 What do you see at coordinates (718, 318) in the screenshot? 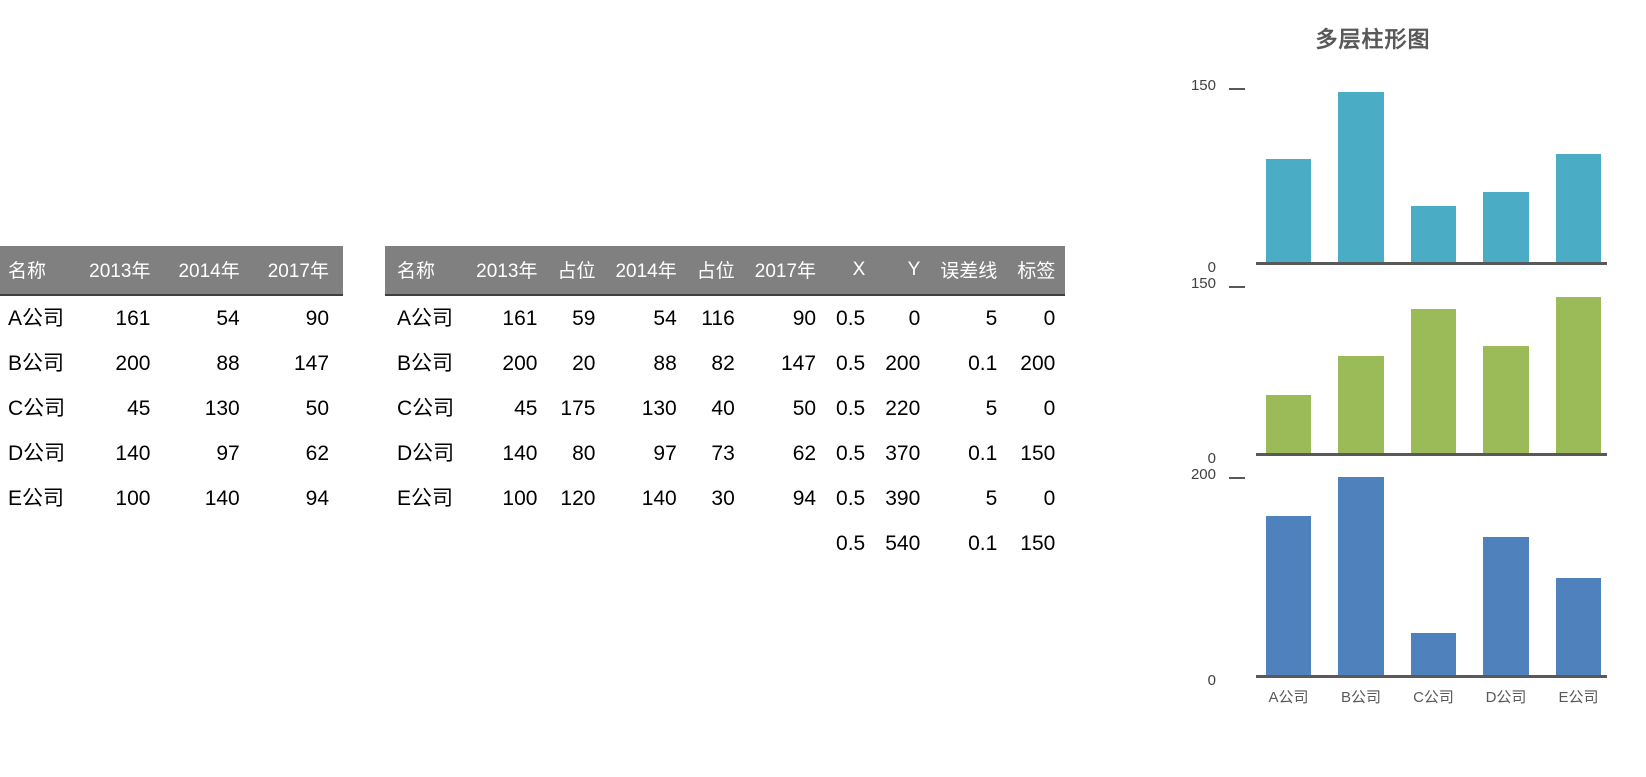
I see `cell-spacer-2: 116` at bounding box center [718, 318].